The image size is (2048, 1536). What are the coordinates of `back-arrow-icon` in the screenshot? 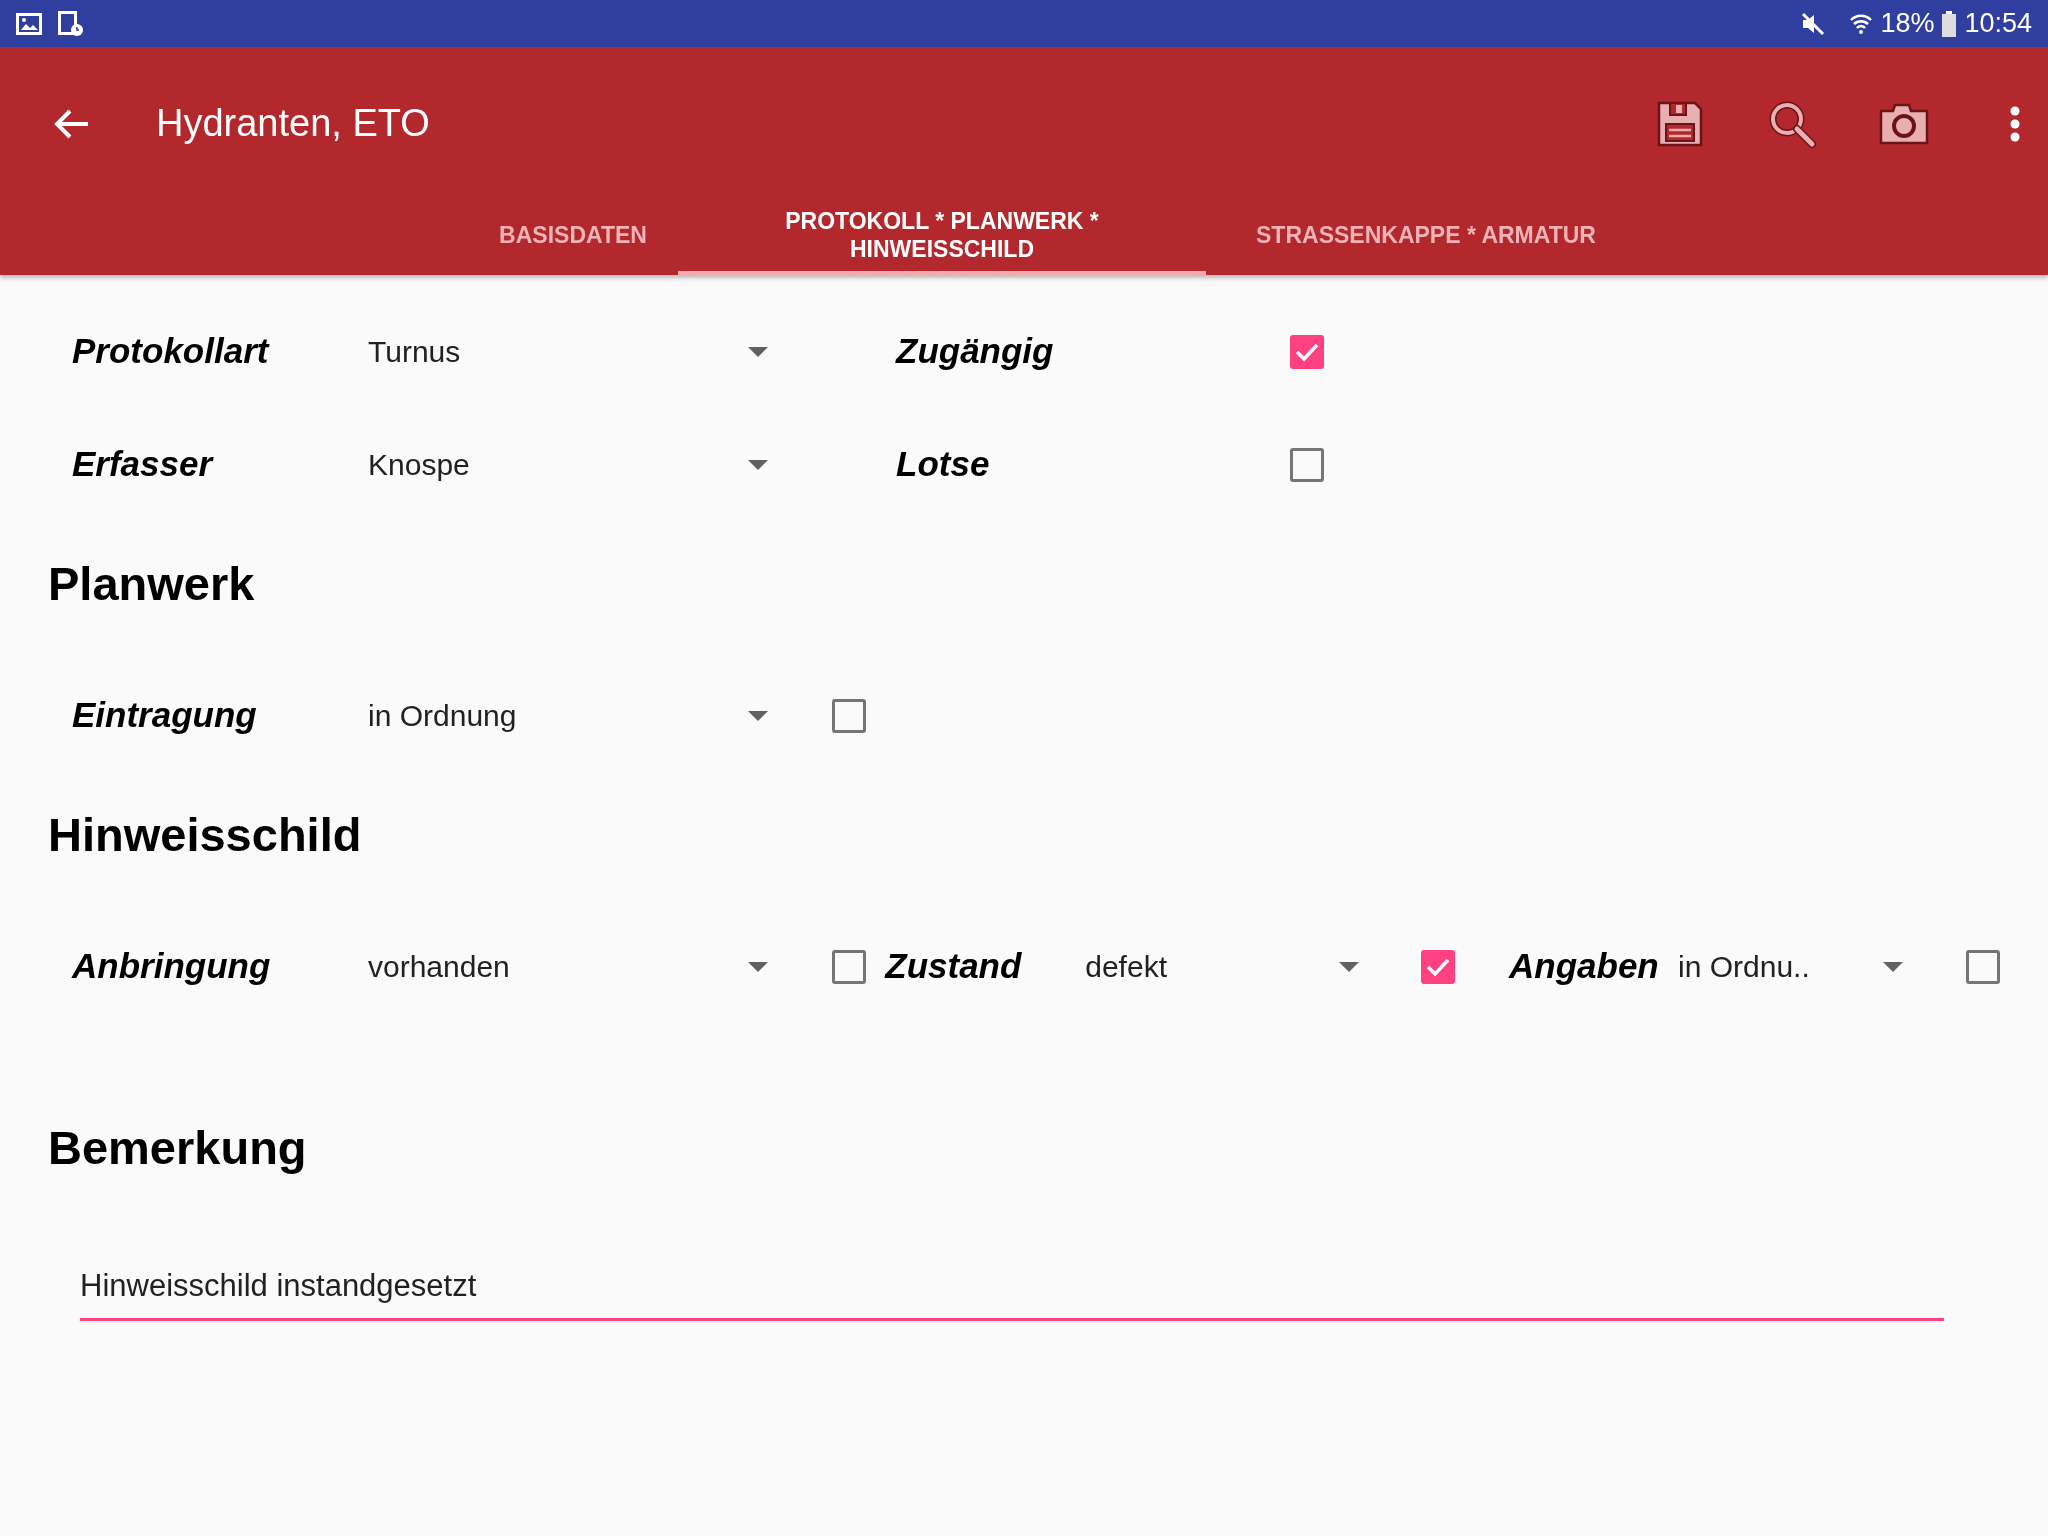 It's located at (72, 123).